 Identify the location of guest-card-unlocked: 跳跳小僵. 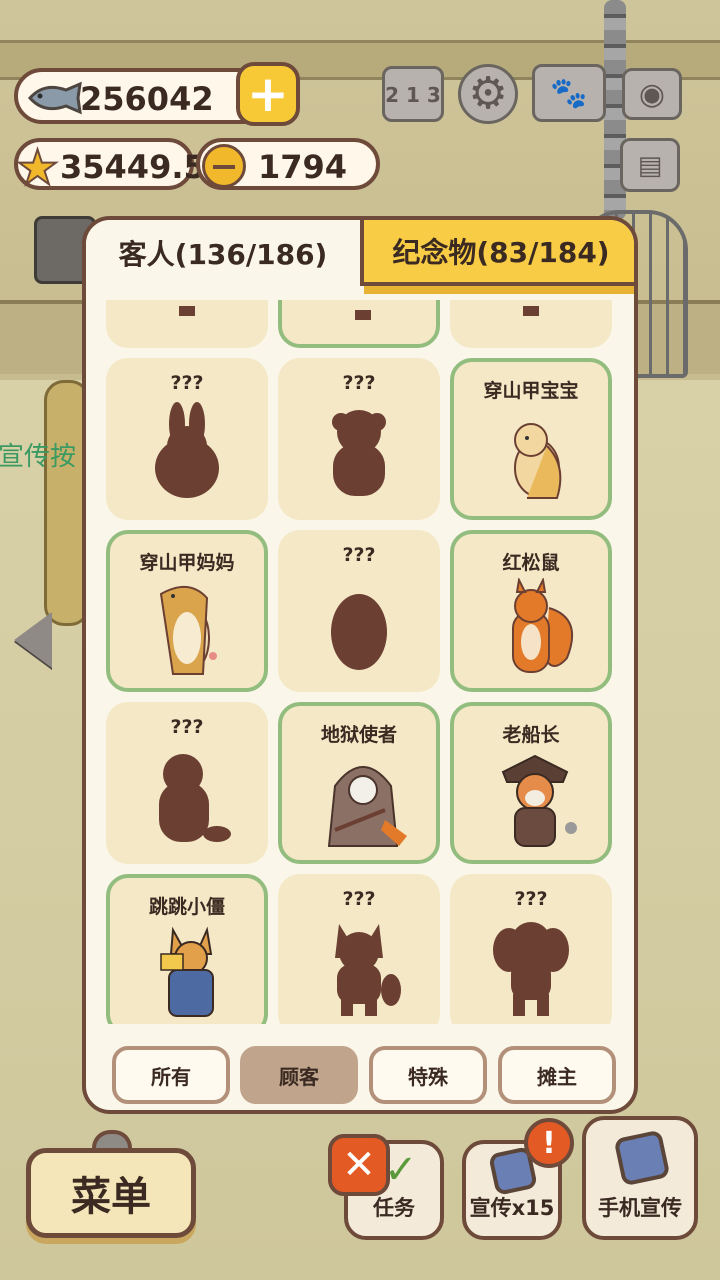
(187, 949).